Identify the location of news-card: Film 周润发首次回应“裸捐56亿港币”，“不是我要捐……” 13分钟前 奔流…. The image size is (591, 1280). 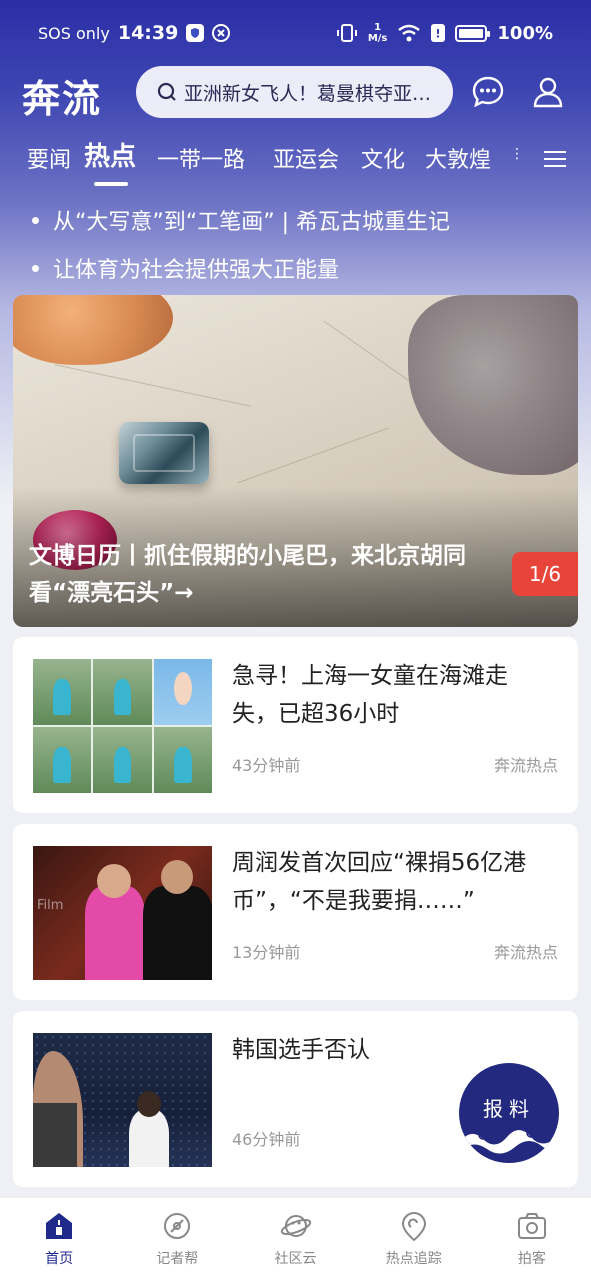
(295, 912).